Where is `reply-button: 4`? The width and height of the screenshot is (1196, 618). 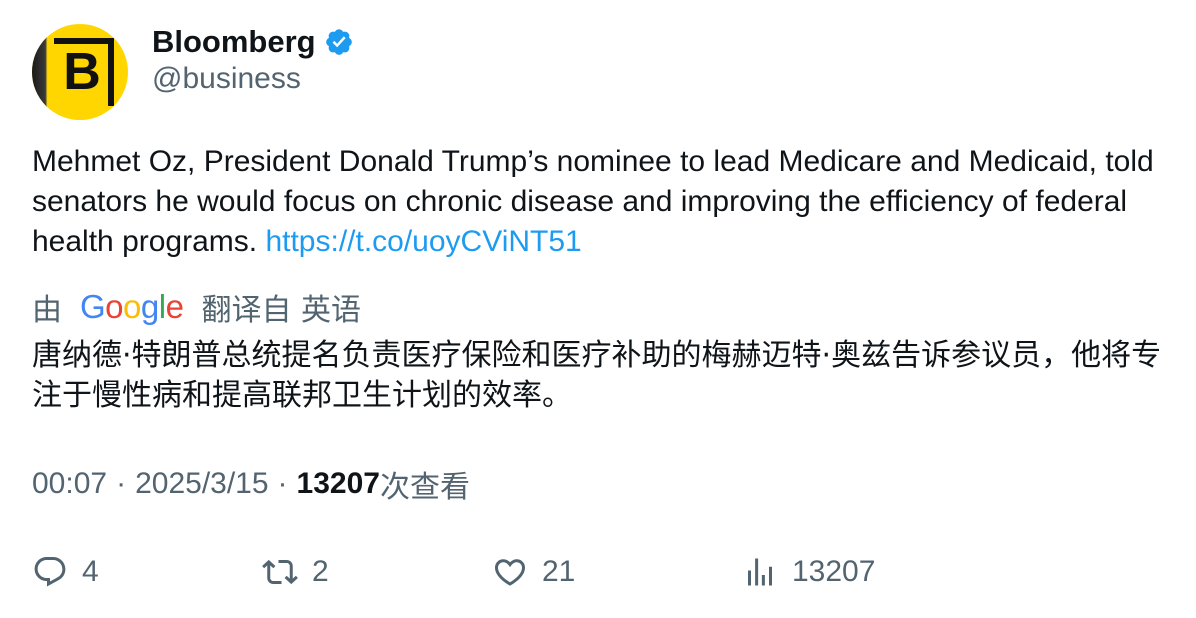
reply-button: 4 is located at coordinates (65, 572).